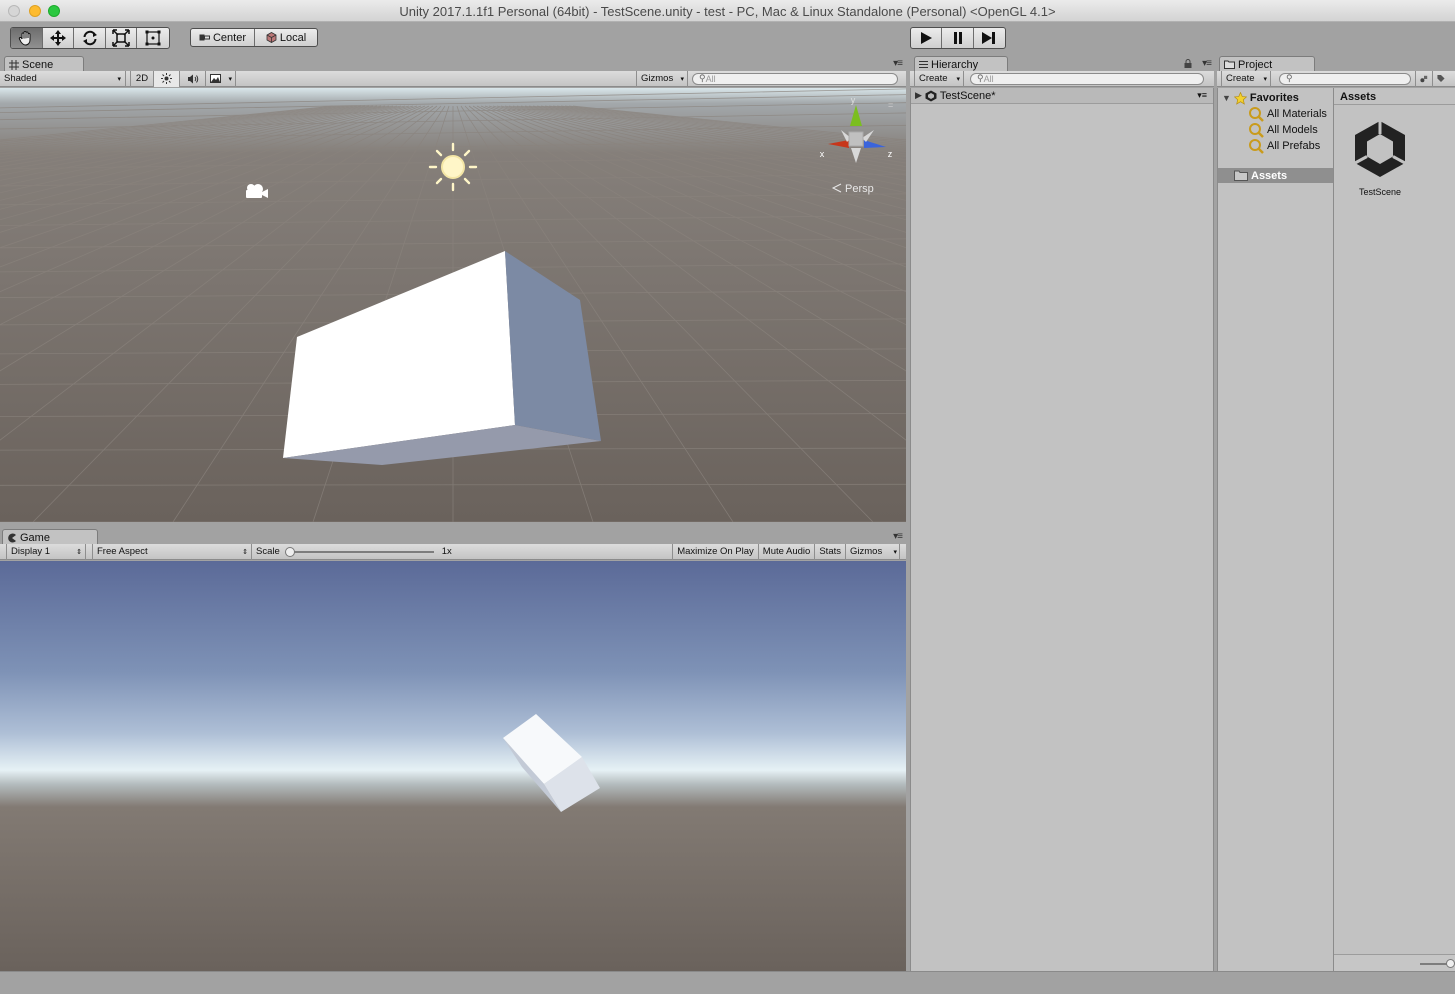 The image size is (1455, 994). I want to click on 2d-toggle: 2D, so click(142, 78).